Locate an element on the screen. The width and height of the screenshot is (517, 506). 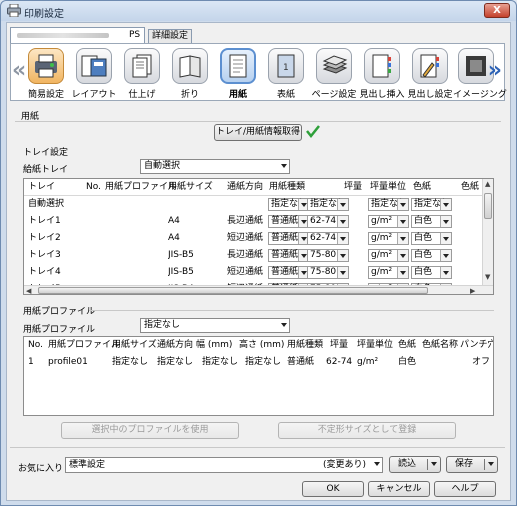
tab-advanced: 詳細設定 is located at coordinates (170, 36).